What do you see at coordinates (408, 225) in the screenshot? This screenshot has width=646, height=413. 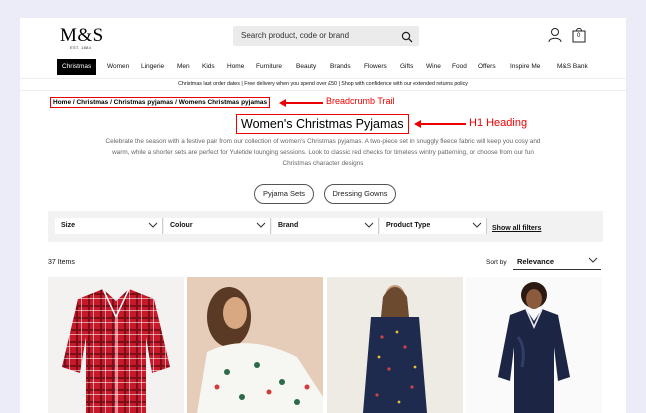 I see `filter-product-type-label: Product Type` at bounding box center [408, 225].